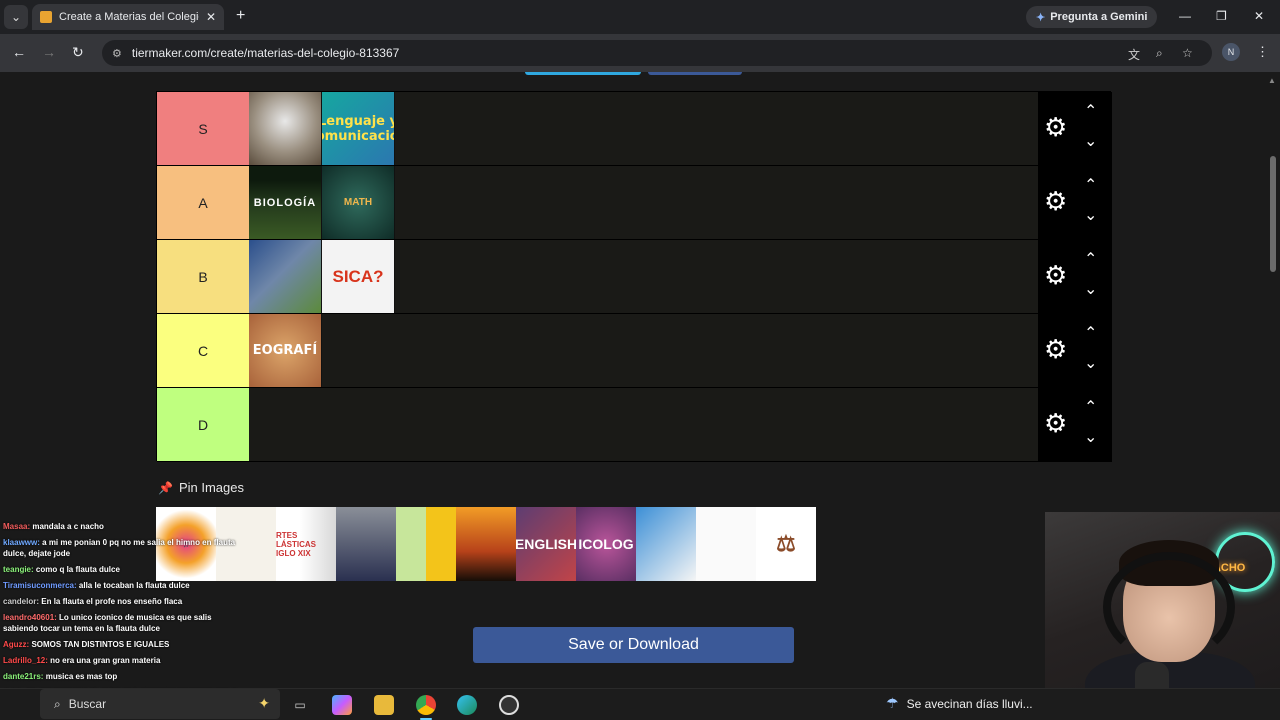  Describe the element at coordinates (606, 544) in the screenshot. I see `pool-tile-psicologia: ICOLOG` at that location.